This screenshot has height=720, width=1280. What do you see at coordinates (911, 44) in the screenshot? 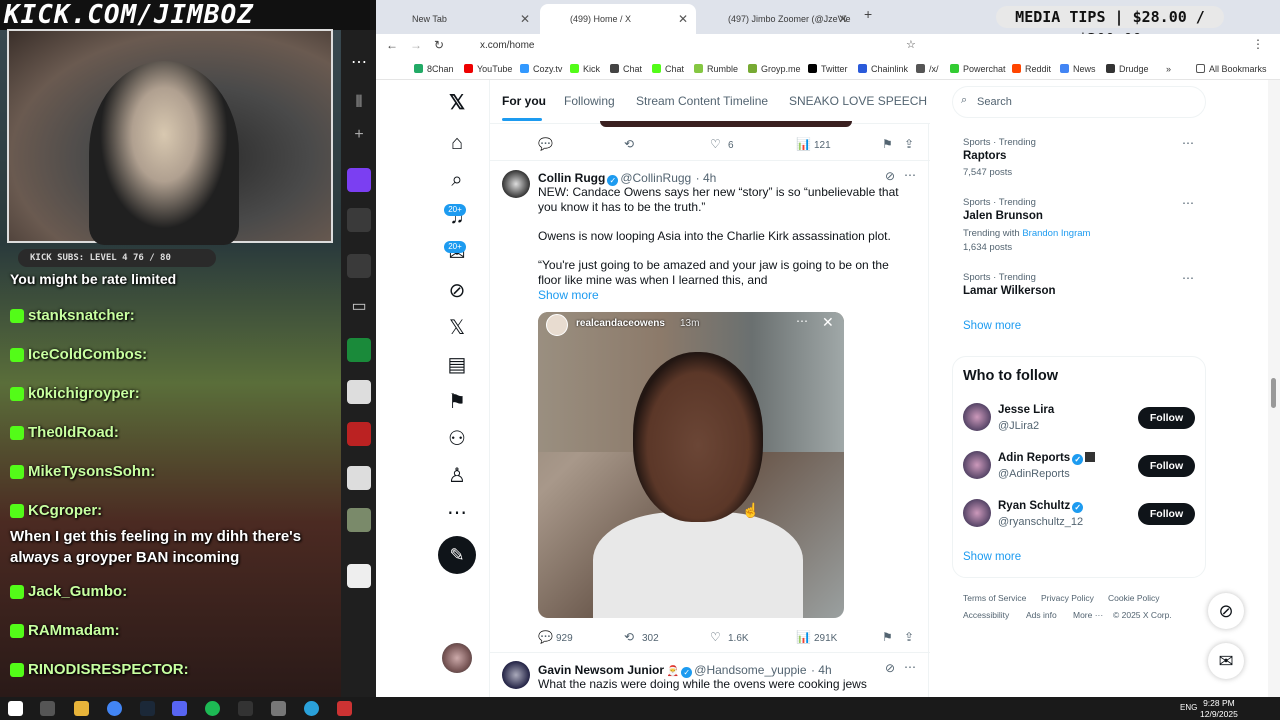
I see `star-icon: ☆` at bounding box center [911, 44].